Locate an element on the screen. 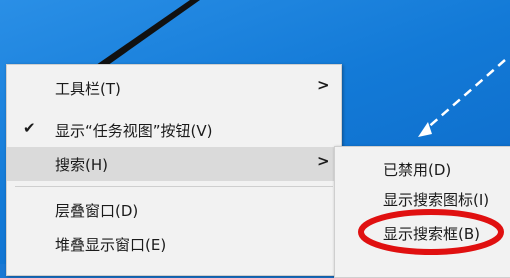 The width and height of the screenshot is (510, 278). menu-item-label: 搜索(H) is located at coordinates (81, 165).